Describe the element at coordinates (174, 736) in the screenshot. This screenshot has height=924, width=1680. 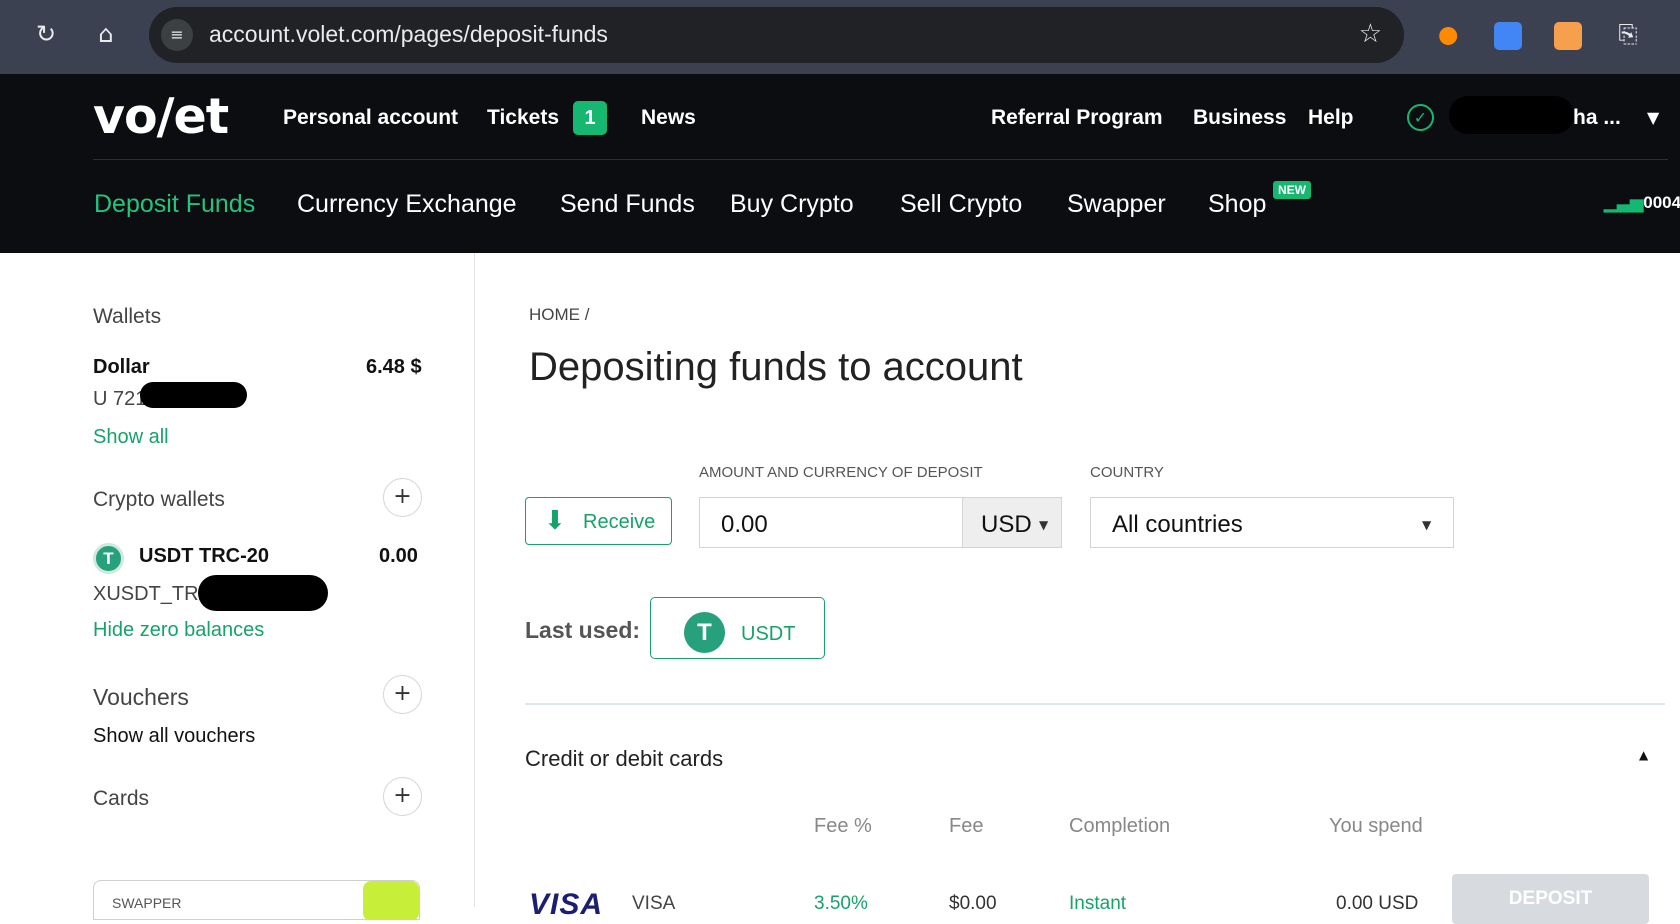
I see `show-all-vouchers-link: Show all vouchers` at that location.